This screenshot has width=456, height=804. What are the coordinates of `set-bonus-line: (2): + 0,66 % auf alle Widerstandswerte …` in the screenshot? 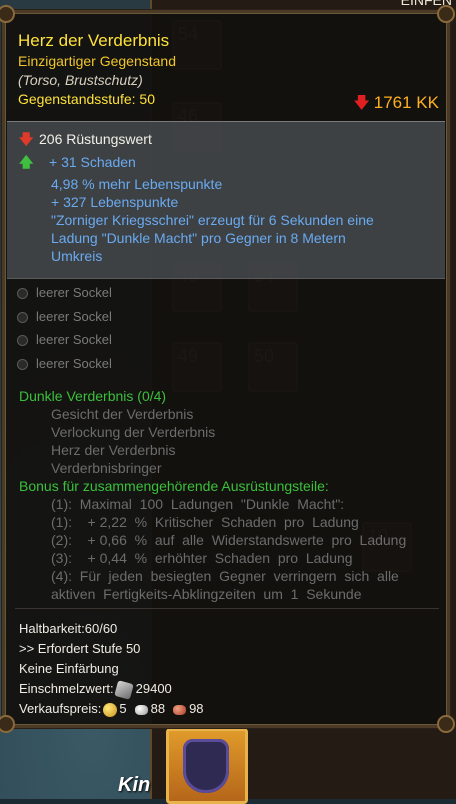 It's located at (229, 540).